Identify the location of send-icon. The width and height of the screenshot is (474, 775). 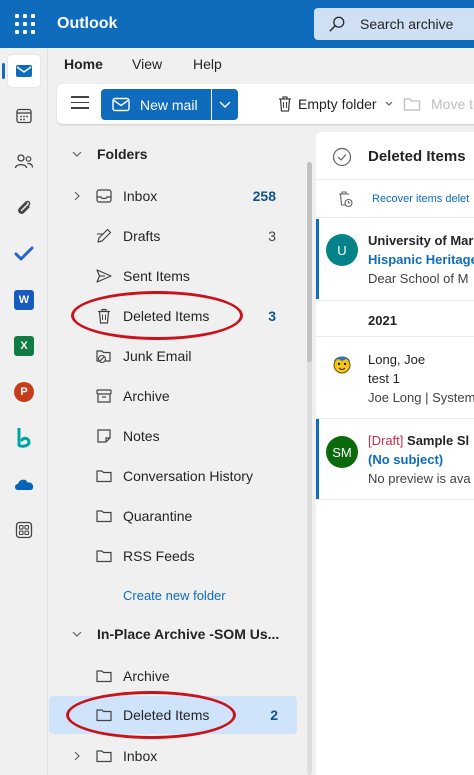
(104, 276).